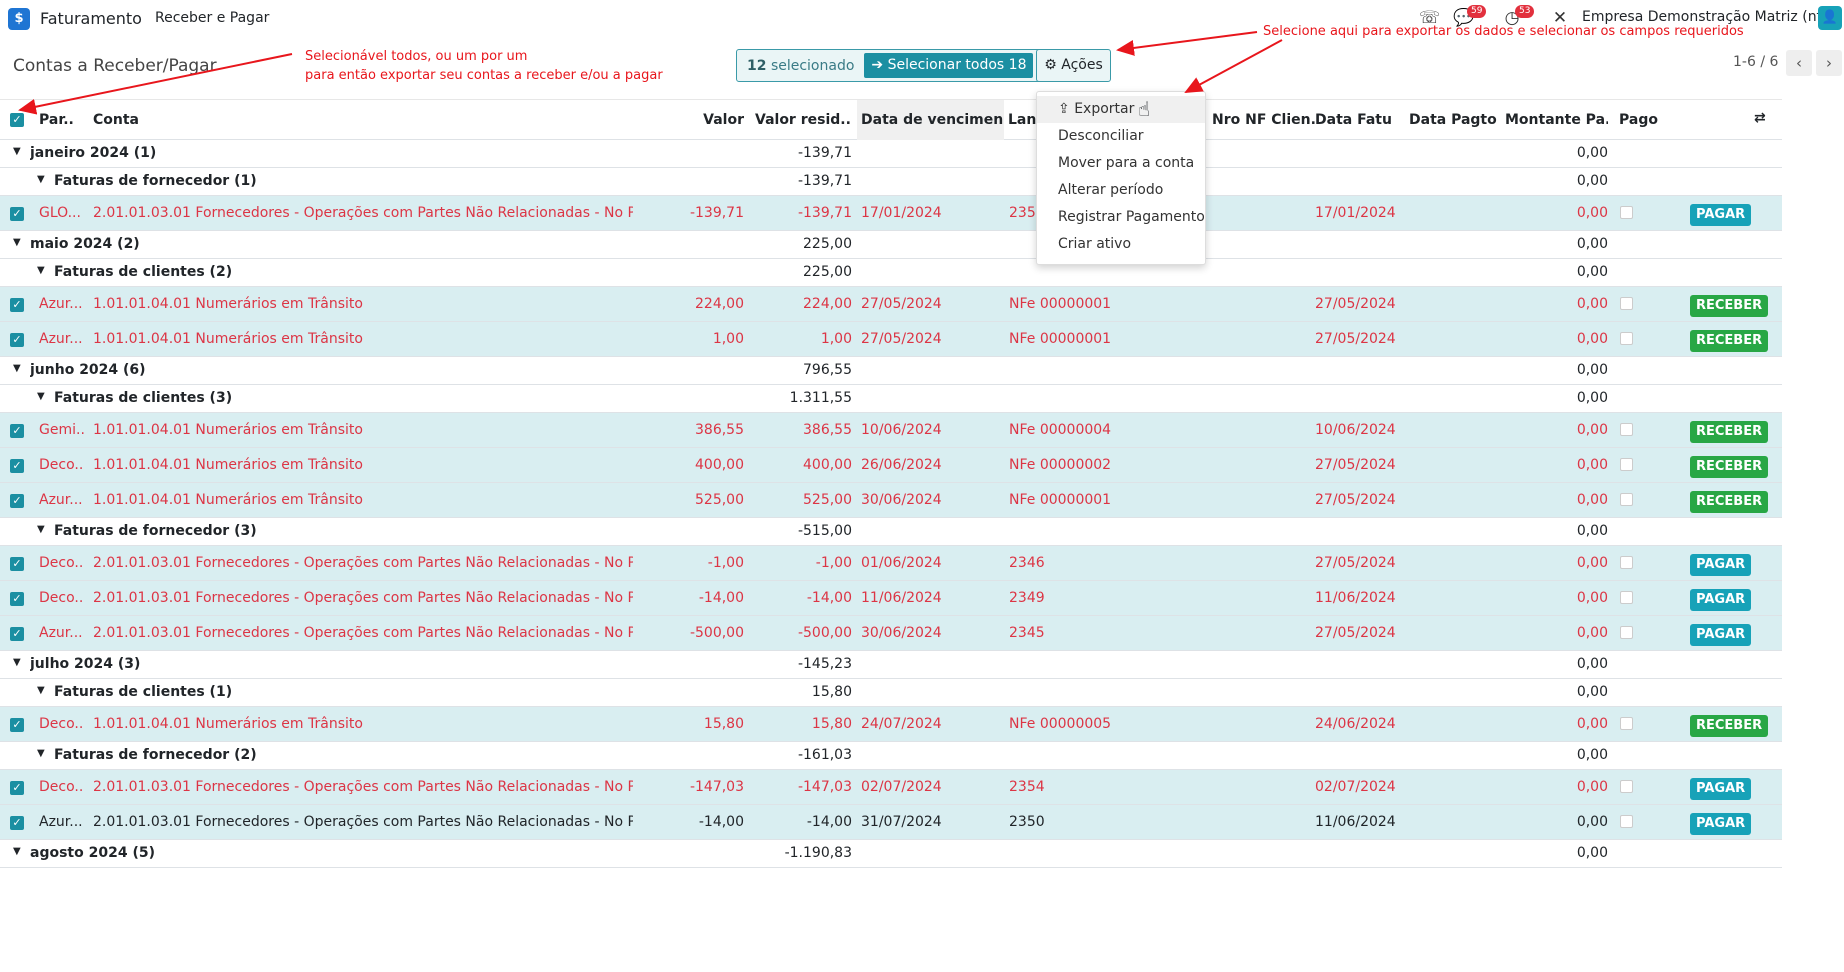 The width and height of the screenshot is (1844, 972). I want to click on group-row: ▼ janeiro 2024 (1) -139,71 0,00, so click(891, 154).